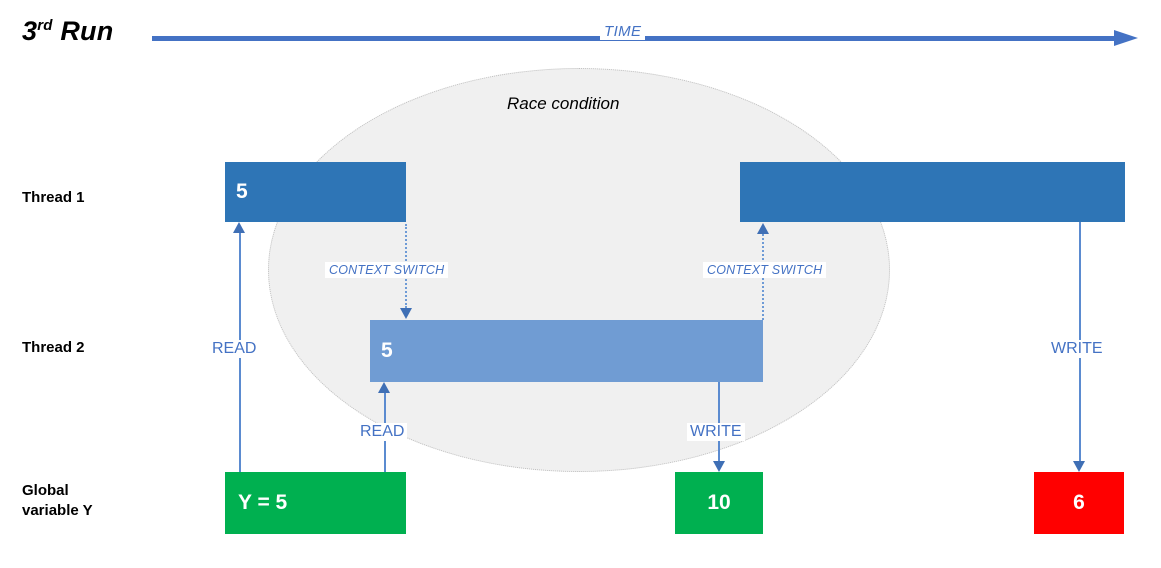  Describe the element at coordinates (1126, 38) in the screenshot. I see `arrow-right-icon` at that location.